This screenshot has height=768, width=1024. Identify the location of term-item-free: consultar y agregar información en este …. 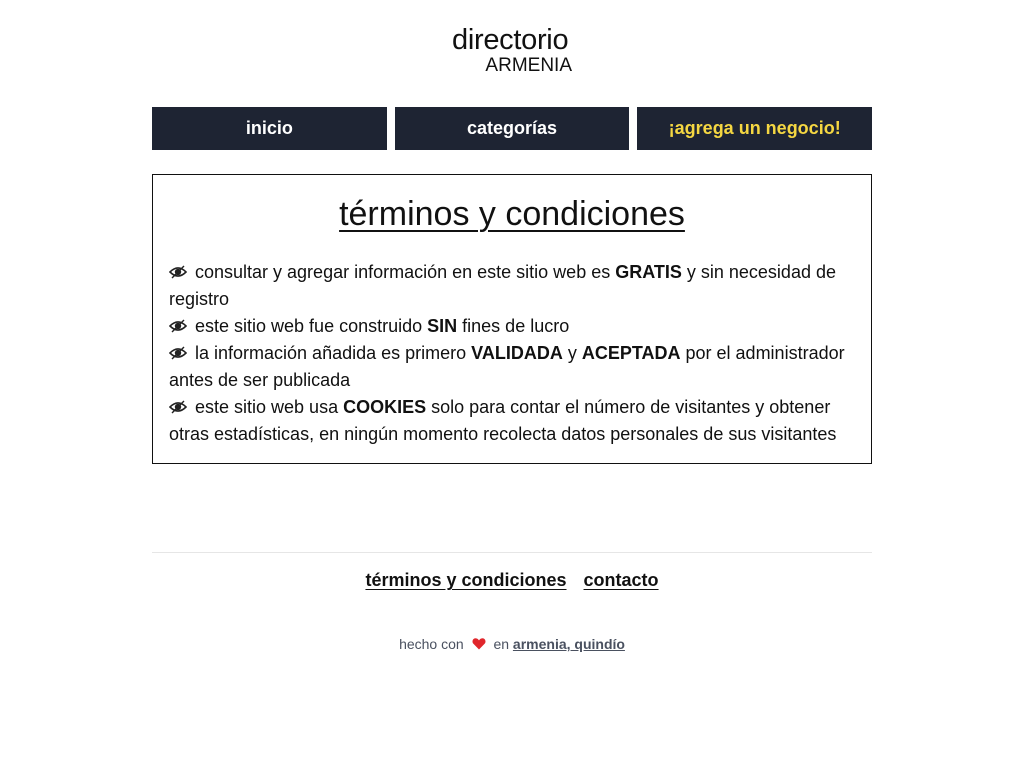
(514, 286).